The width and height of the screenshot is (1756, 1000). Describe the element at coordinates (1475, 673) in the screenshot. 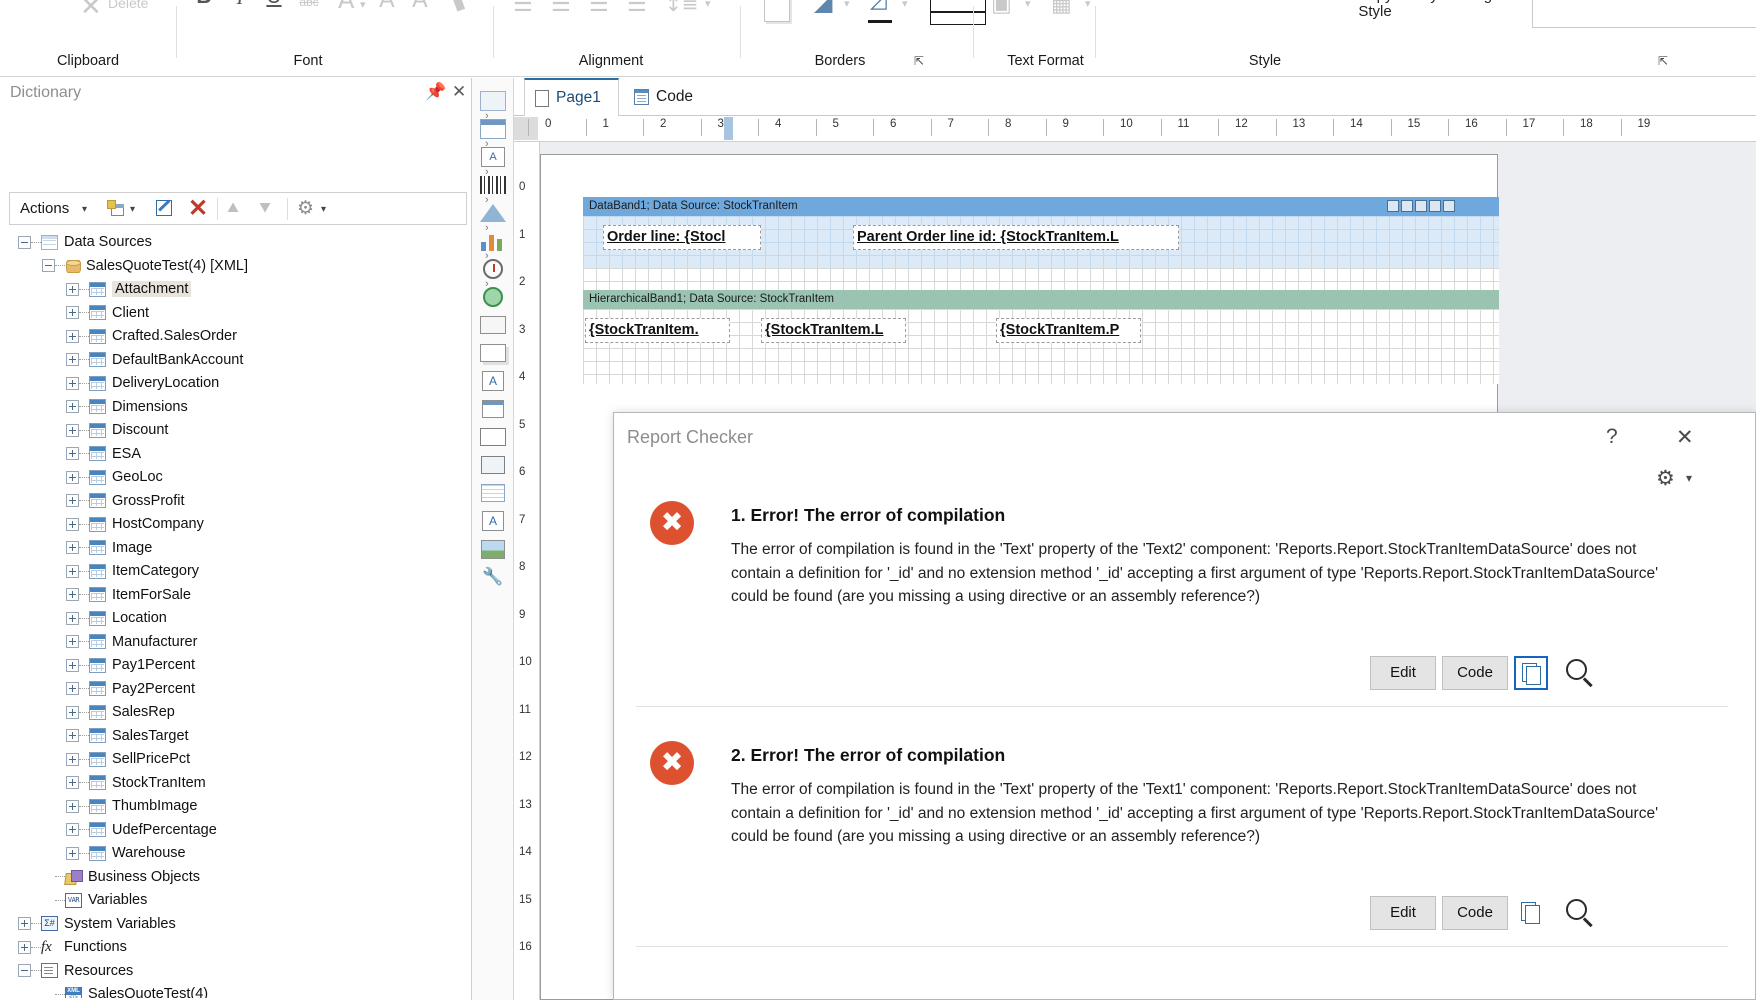

I see `code-button-1: Code` at that location.